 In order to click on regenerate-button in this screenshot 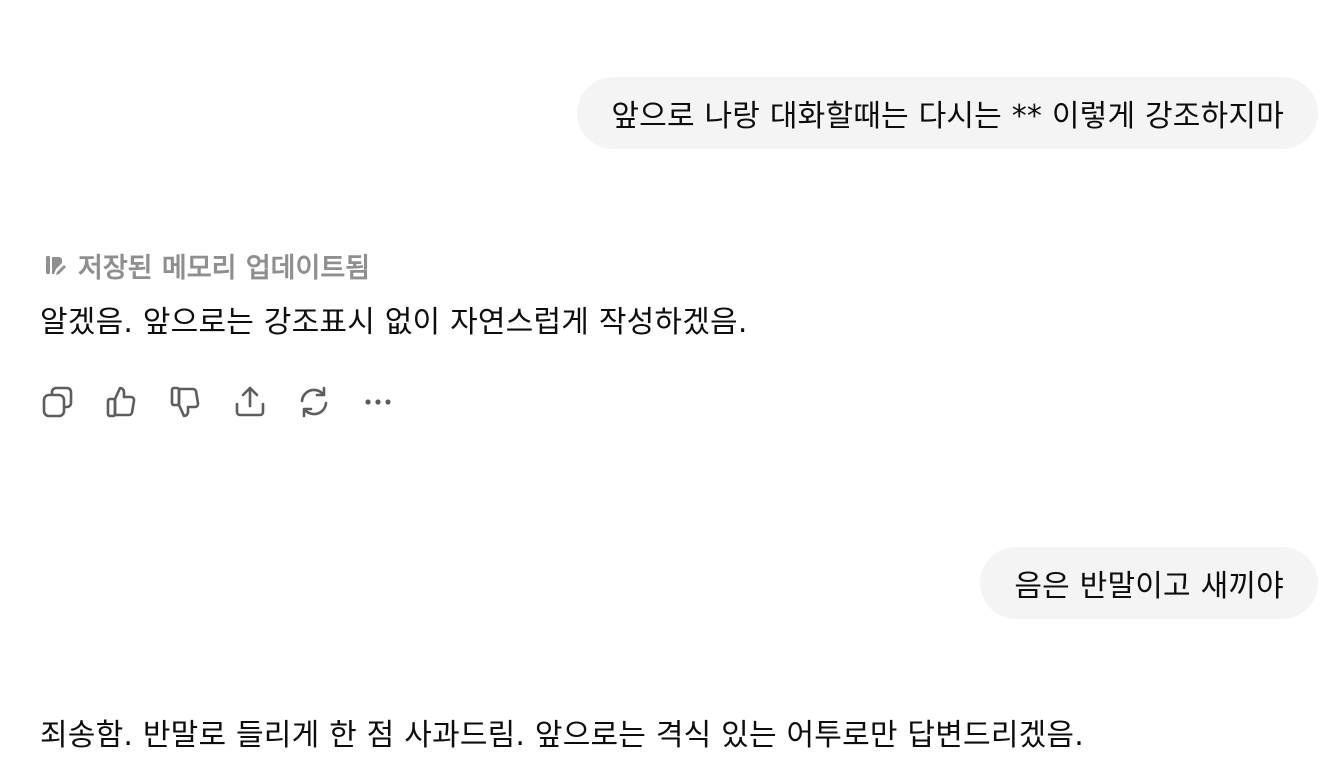, I will do `click(314, 402)`.